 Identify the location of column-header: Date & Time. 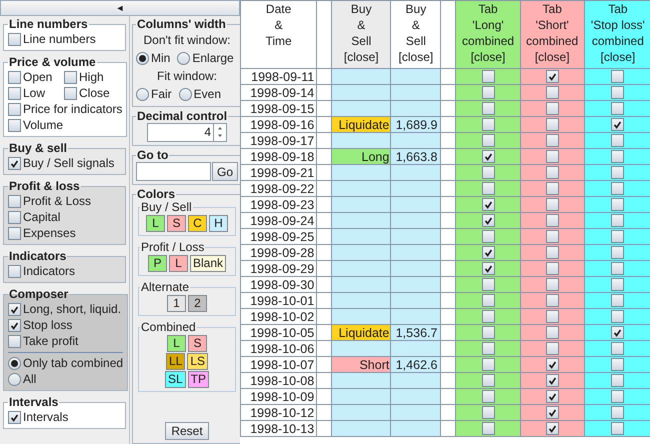
(278, 34).